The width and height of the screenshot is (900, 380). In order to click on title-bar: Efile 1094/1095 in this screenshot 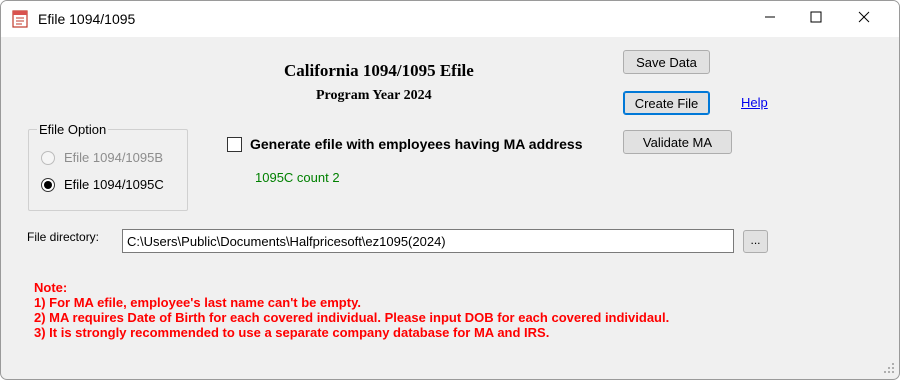, I will do `click(450, 19)`.